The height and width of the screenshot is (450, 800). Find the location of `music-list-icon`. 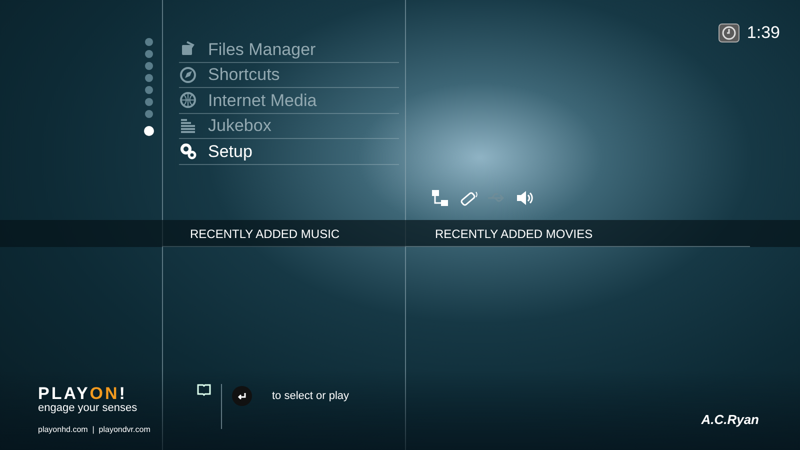

music-list-icon is located at coordinates (188, 125).